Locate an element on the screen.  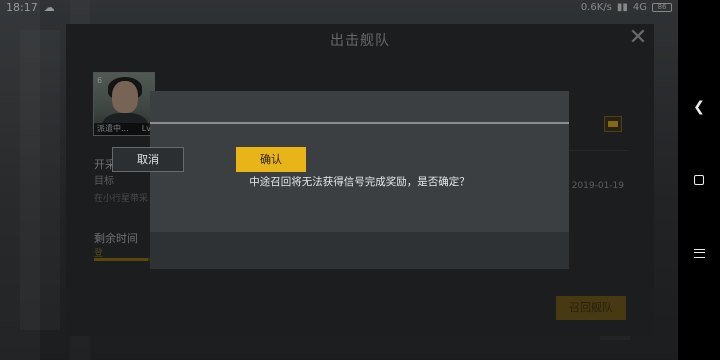
cancel-button: 取消 is located at coordinates (148, 159).